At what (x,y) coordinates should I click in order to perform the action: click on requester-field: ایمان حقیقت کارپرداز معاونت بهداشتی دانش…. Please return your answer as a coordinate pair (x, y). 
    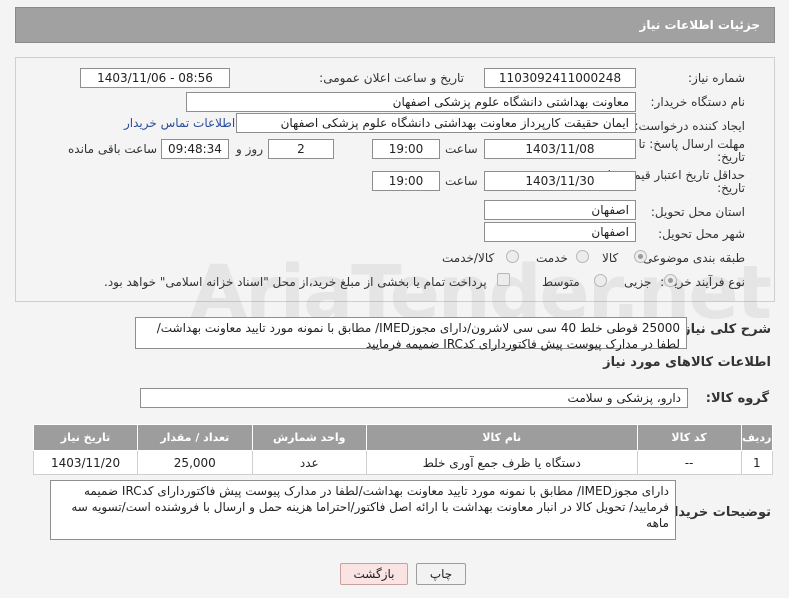
    Looking at the image, I should click on (436, 123).